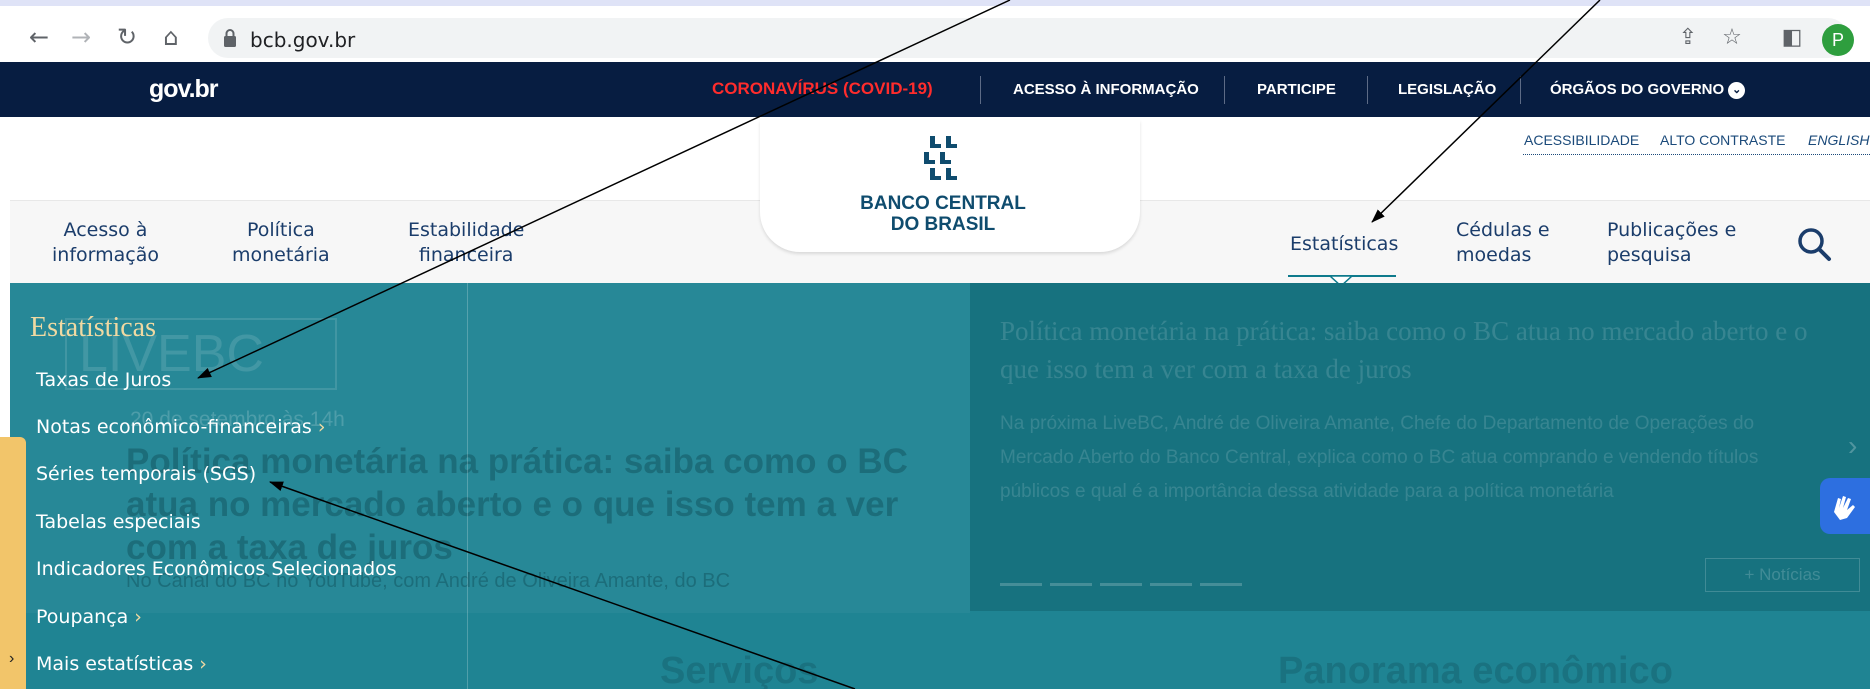 Image resolution: width=1870 pixels, height=689 pixels. What do you see at coordinates (1296, 89) in the screenshot?
I see `participe-link: PARTICIPE` at bounding box center [1296, 89].